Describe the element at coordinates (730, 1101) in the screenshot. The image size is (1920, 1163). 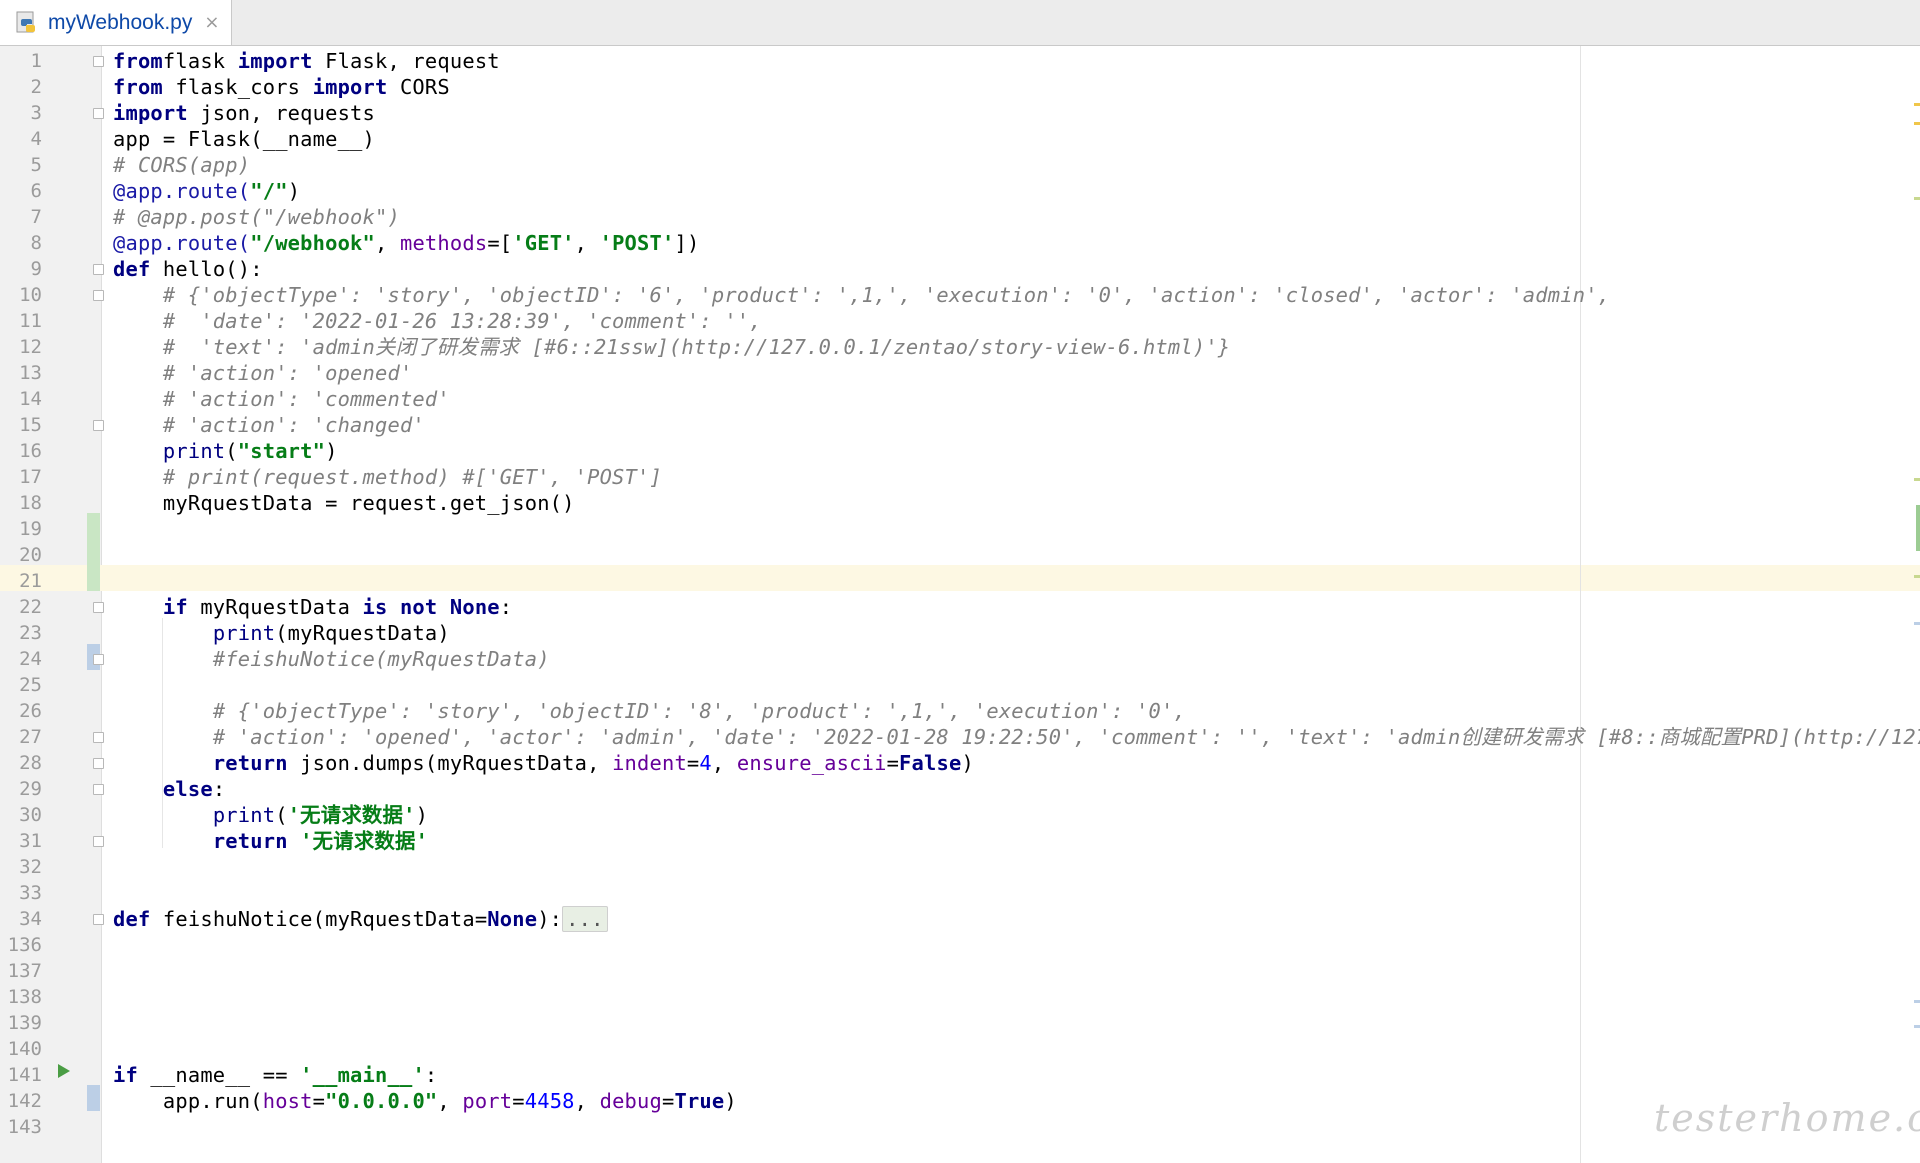
I see `code-token: )` at that location.